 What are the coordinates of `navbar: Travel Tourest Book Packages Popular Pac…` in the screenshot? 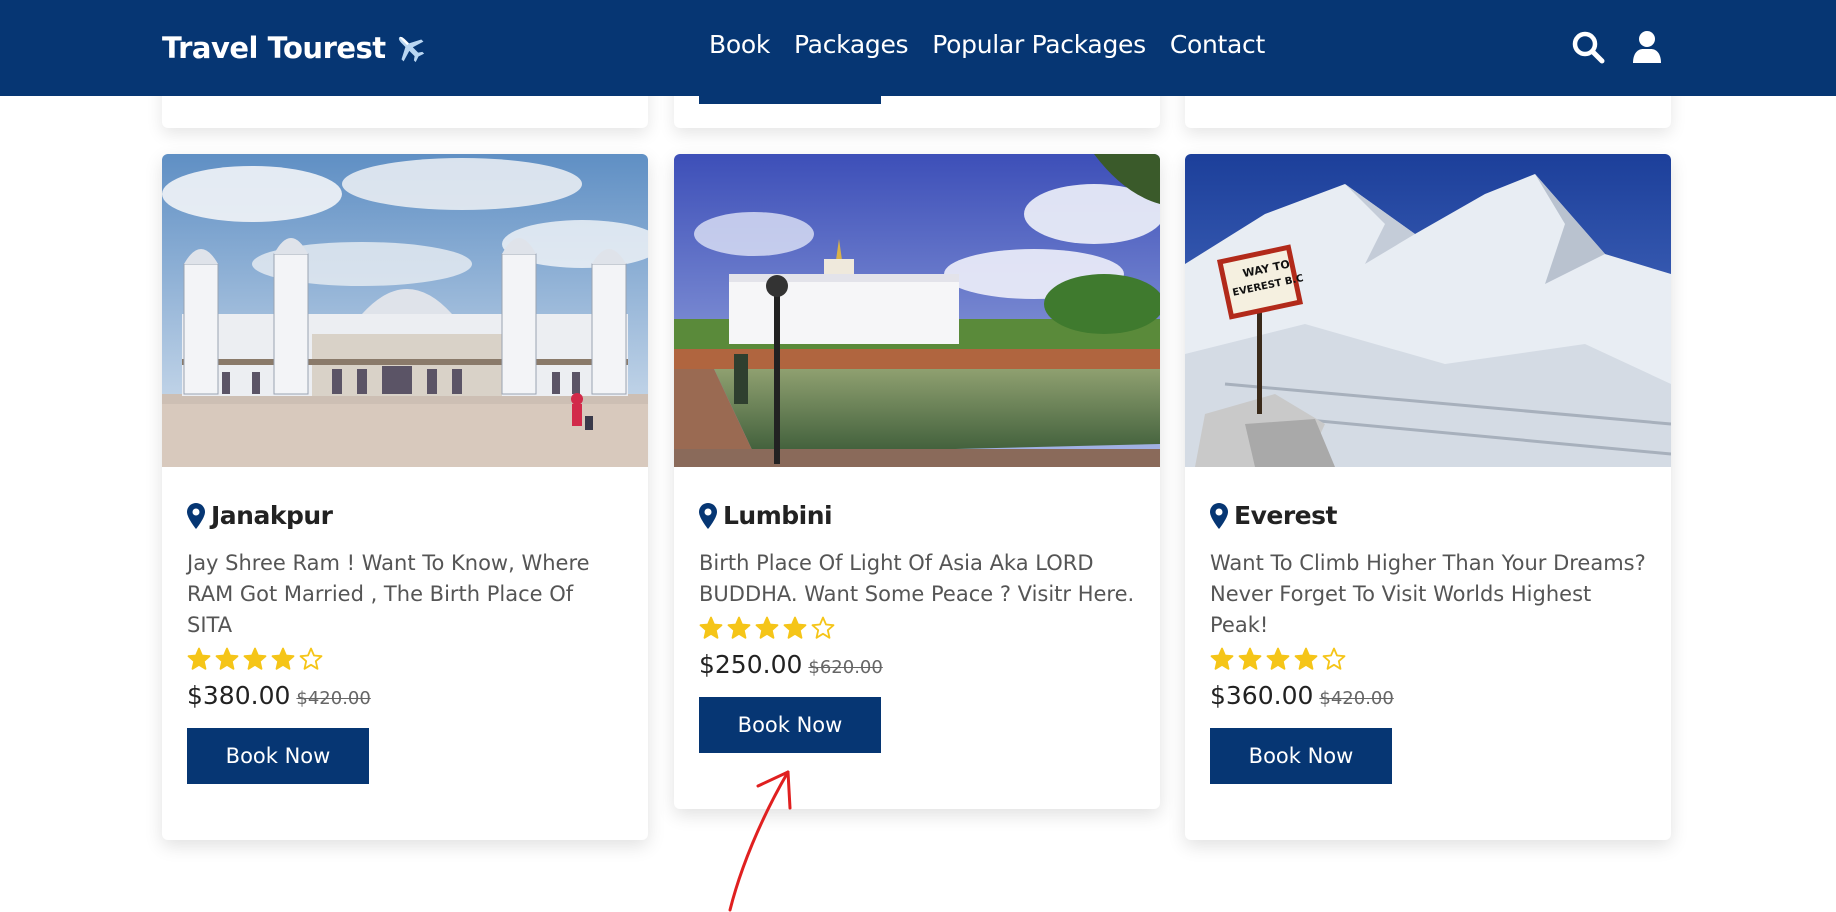 It's located at (918, 48).